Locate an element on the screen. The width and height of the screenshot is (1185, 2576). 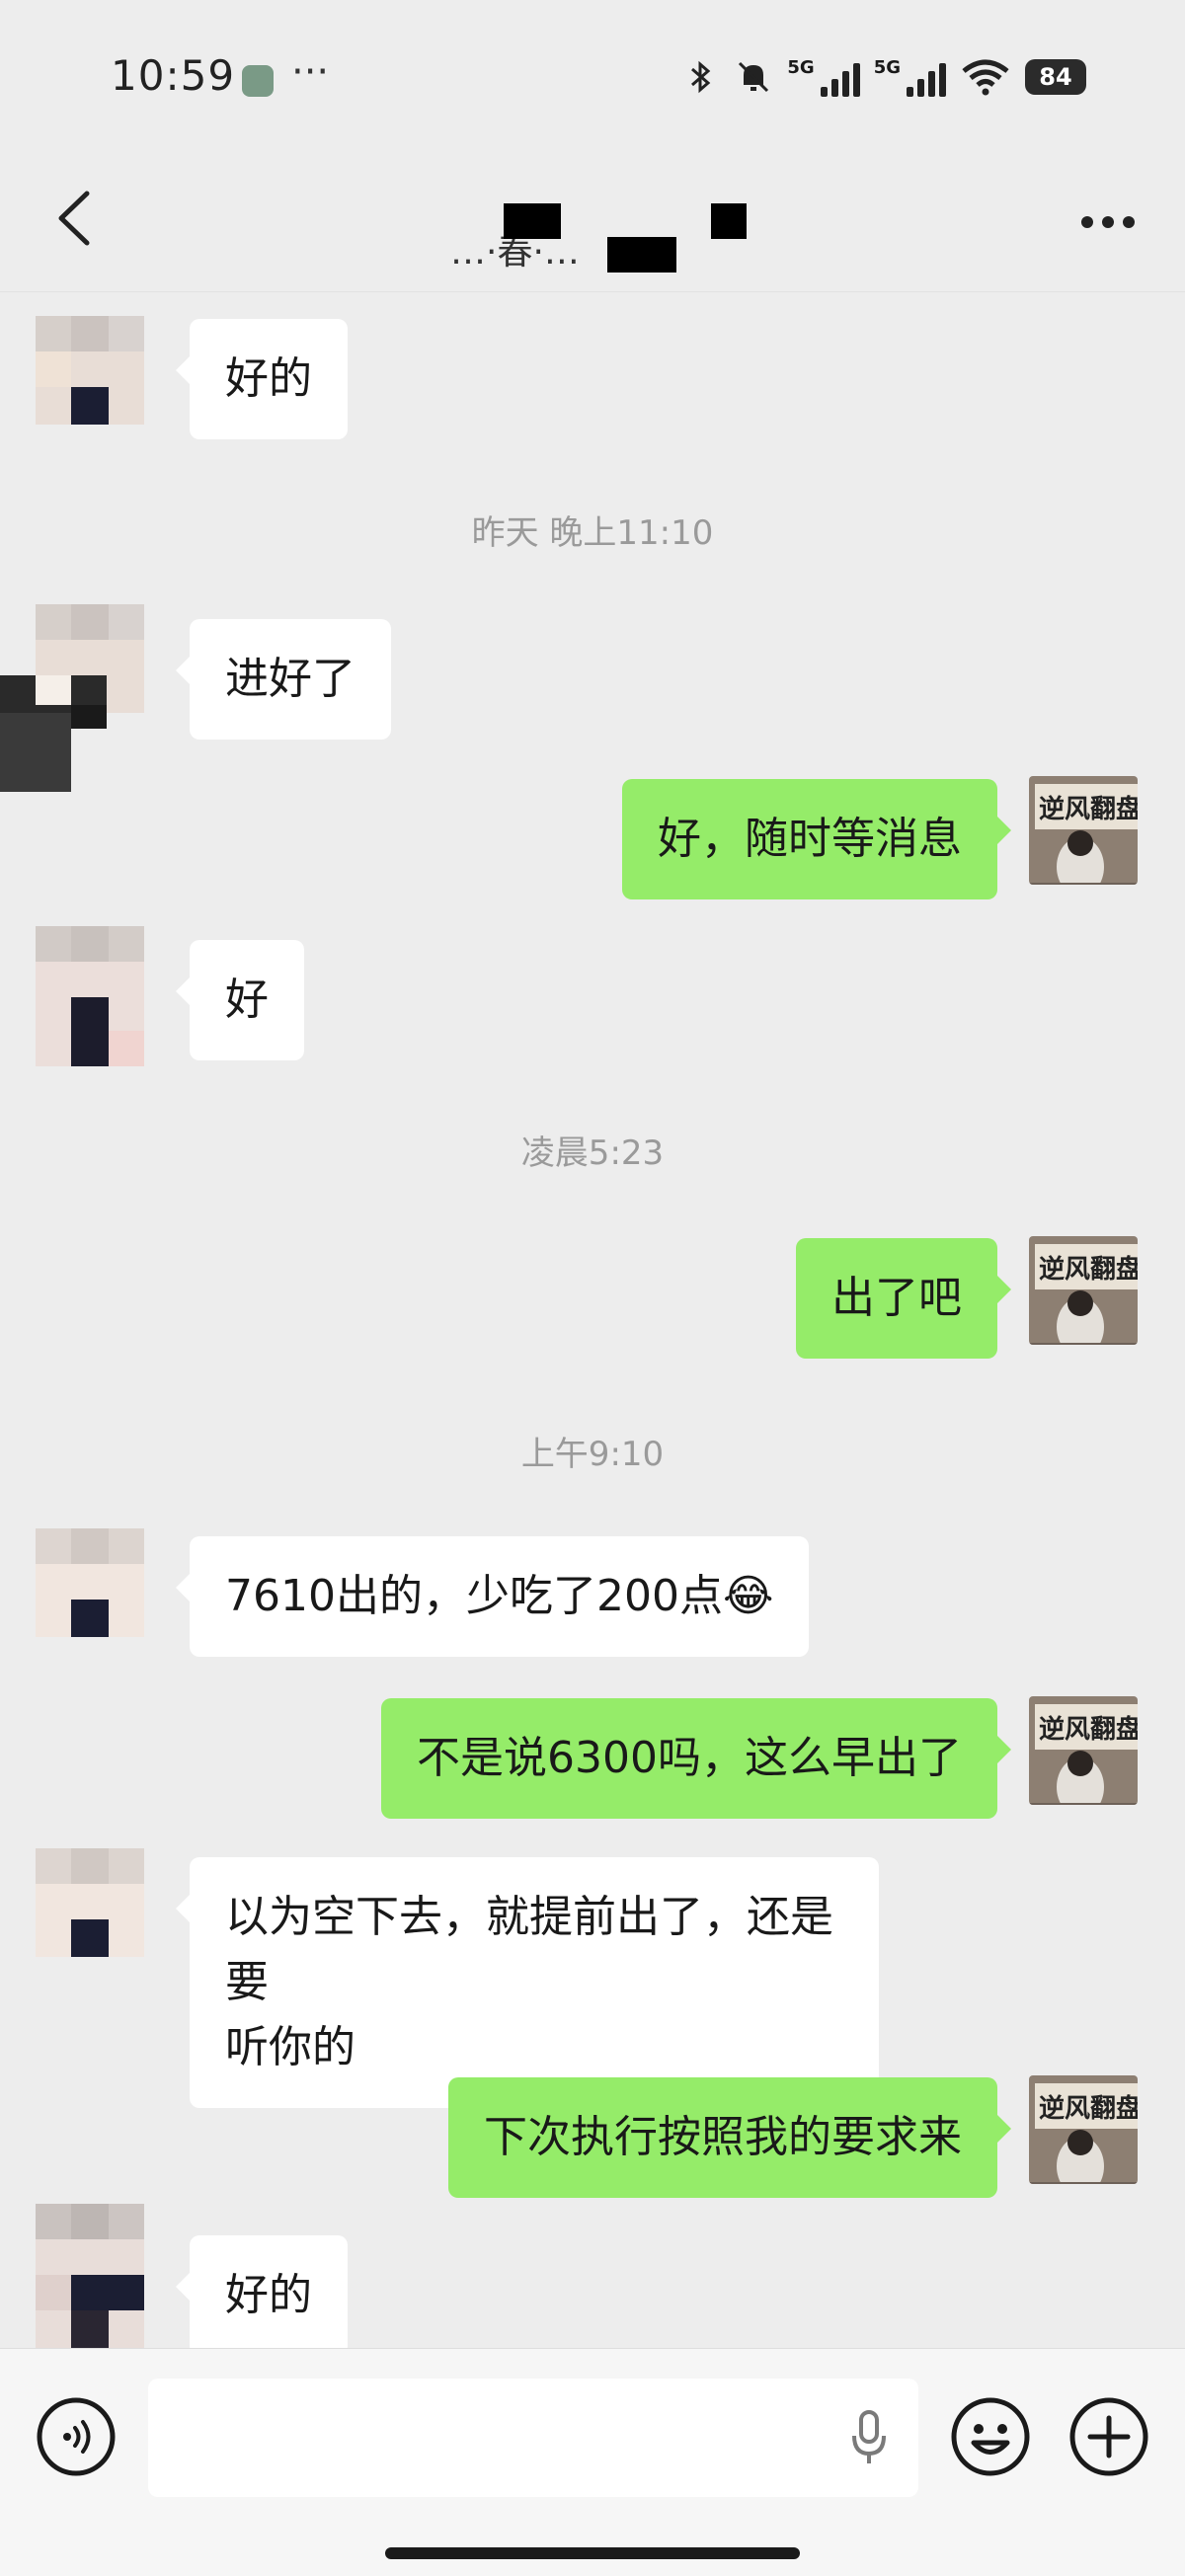
network-type: 5G is located at coordinates (801, 67).